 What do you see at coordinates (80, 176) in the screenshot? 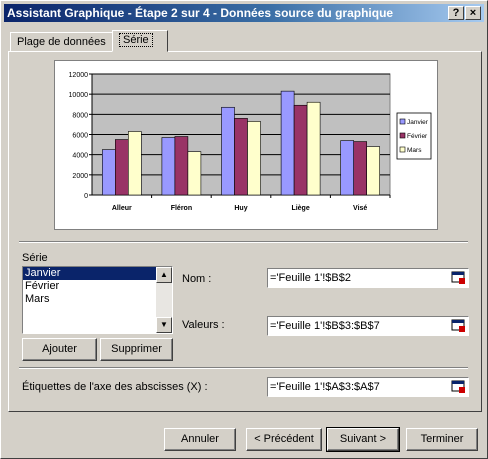
I see `y-tick-label: 2000` at bounding box center [80, 176].